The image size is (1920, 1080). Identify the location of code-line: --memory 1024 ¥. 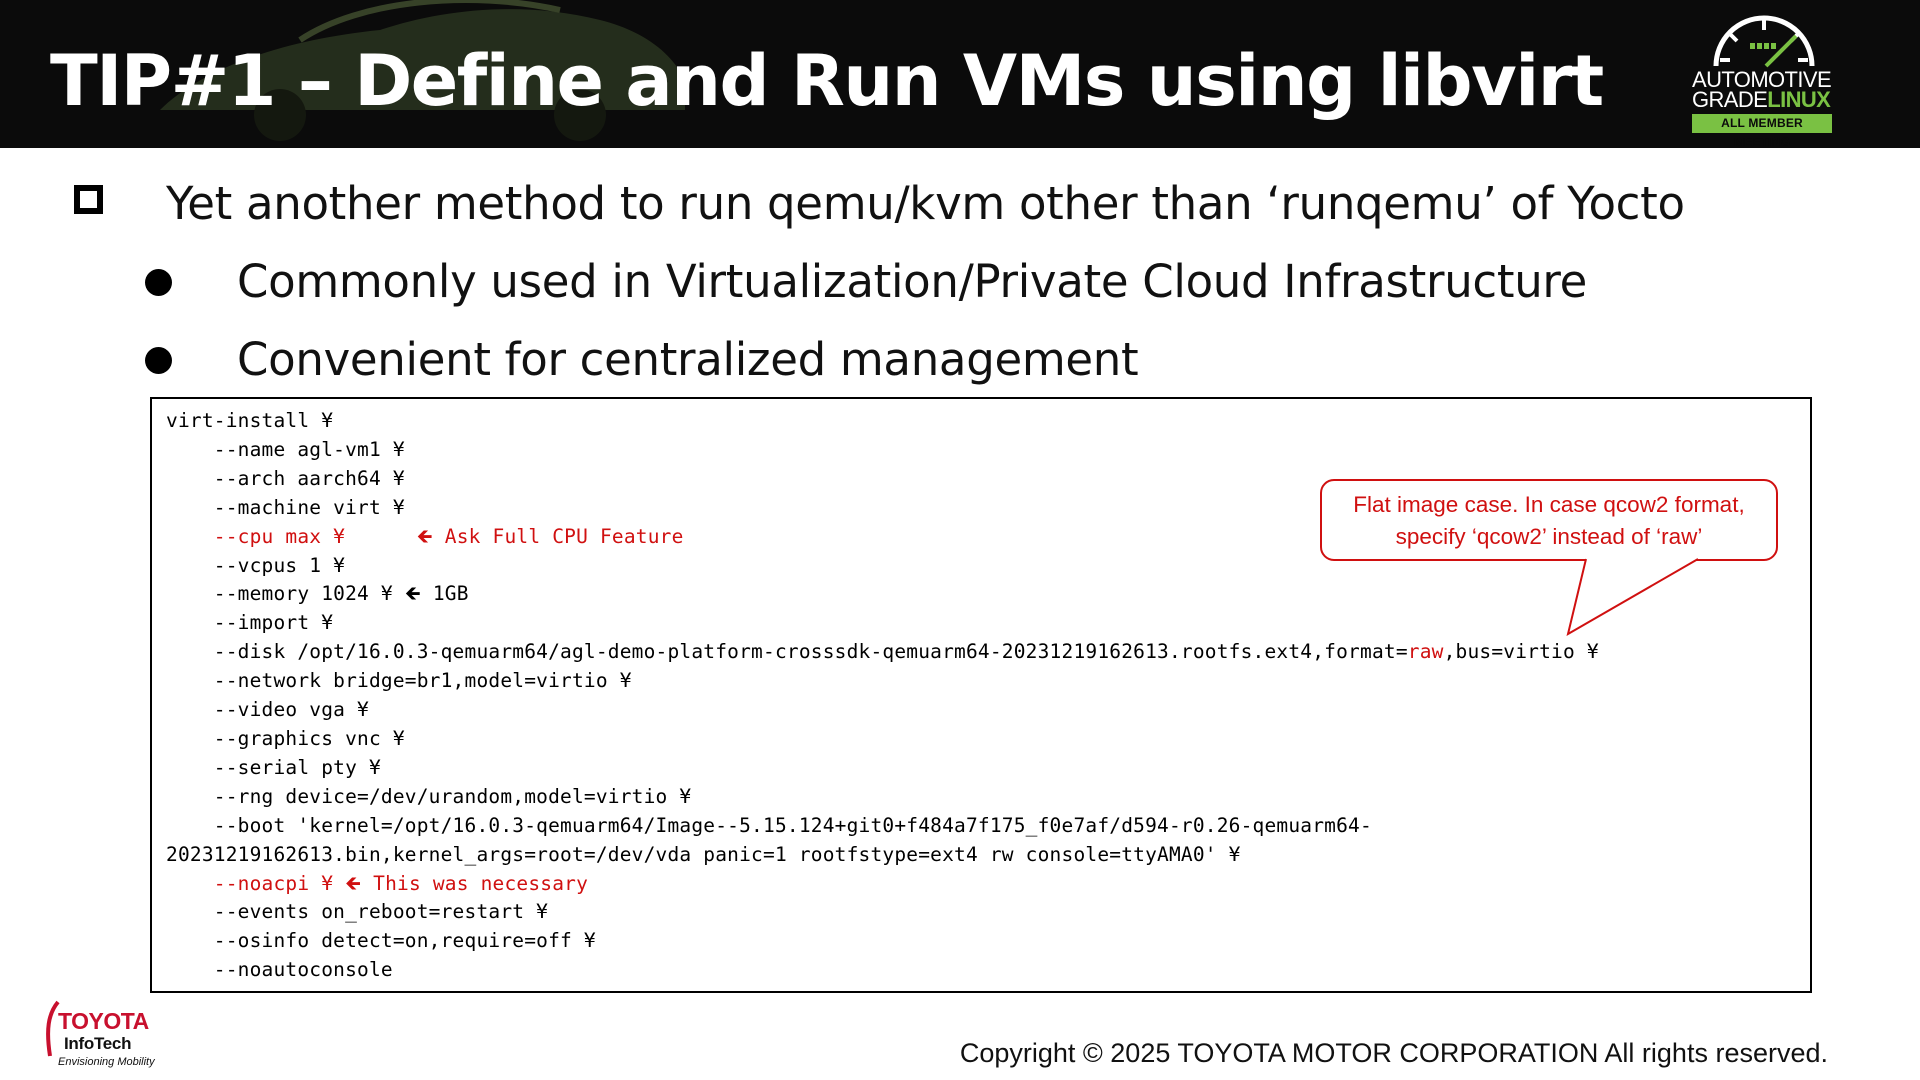
(279, 594).